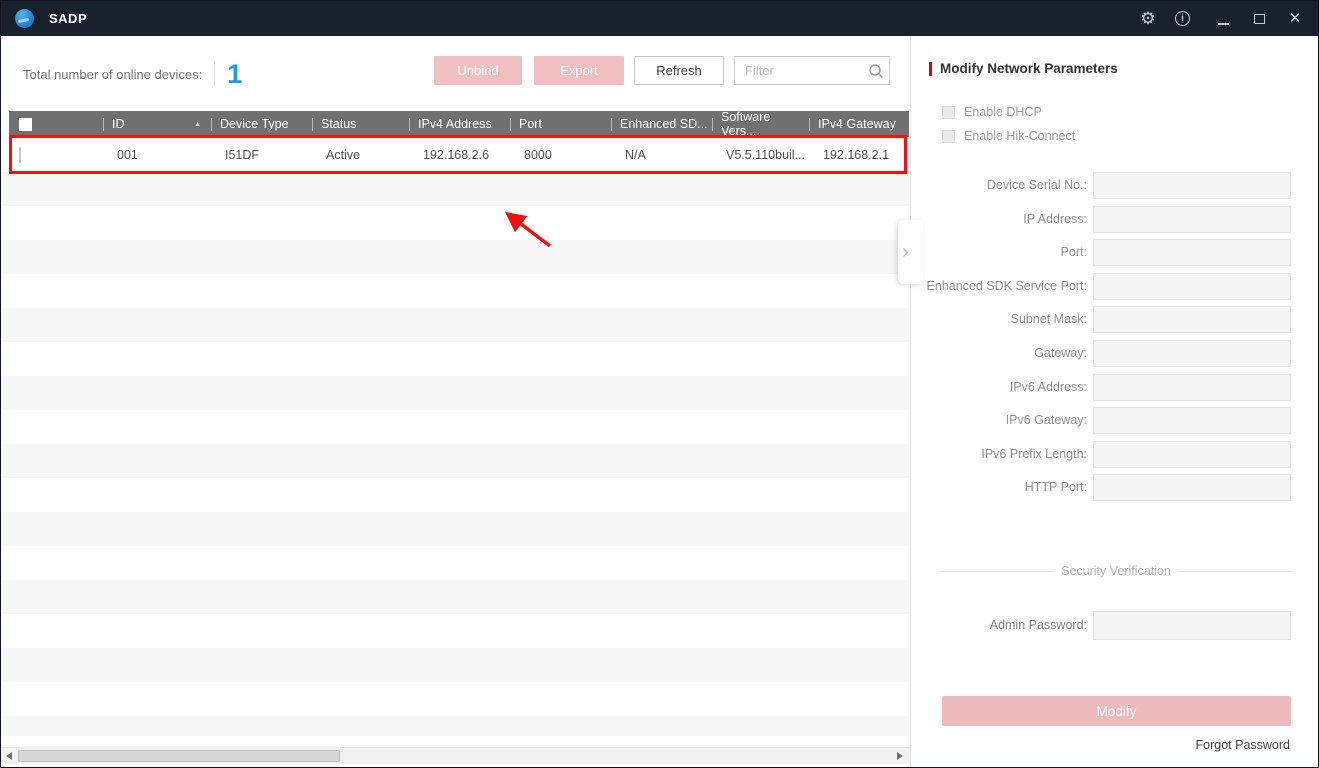 The width and height of the screenshot is (1319, 768). Describe the element at coordinates (1192, 286) in the screenshot. I see `enhanced-sdk-port-input` at that location.